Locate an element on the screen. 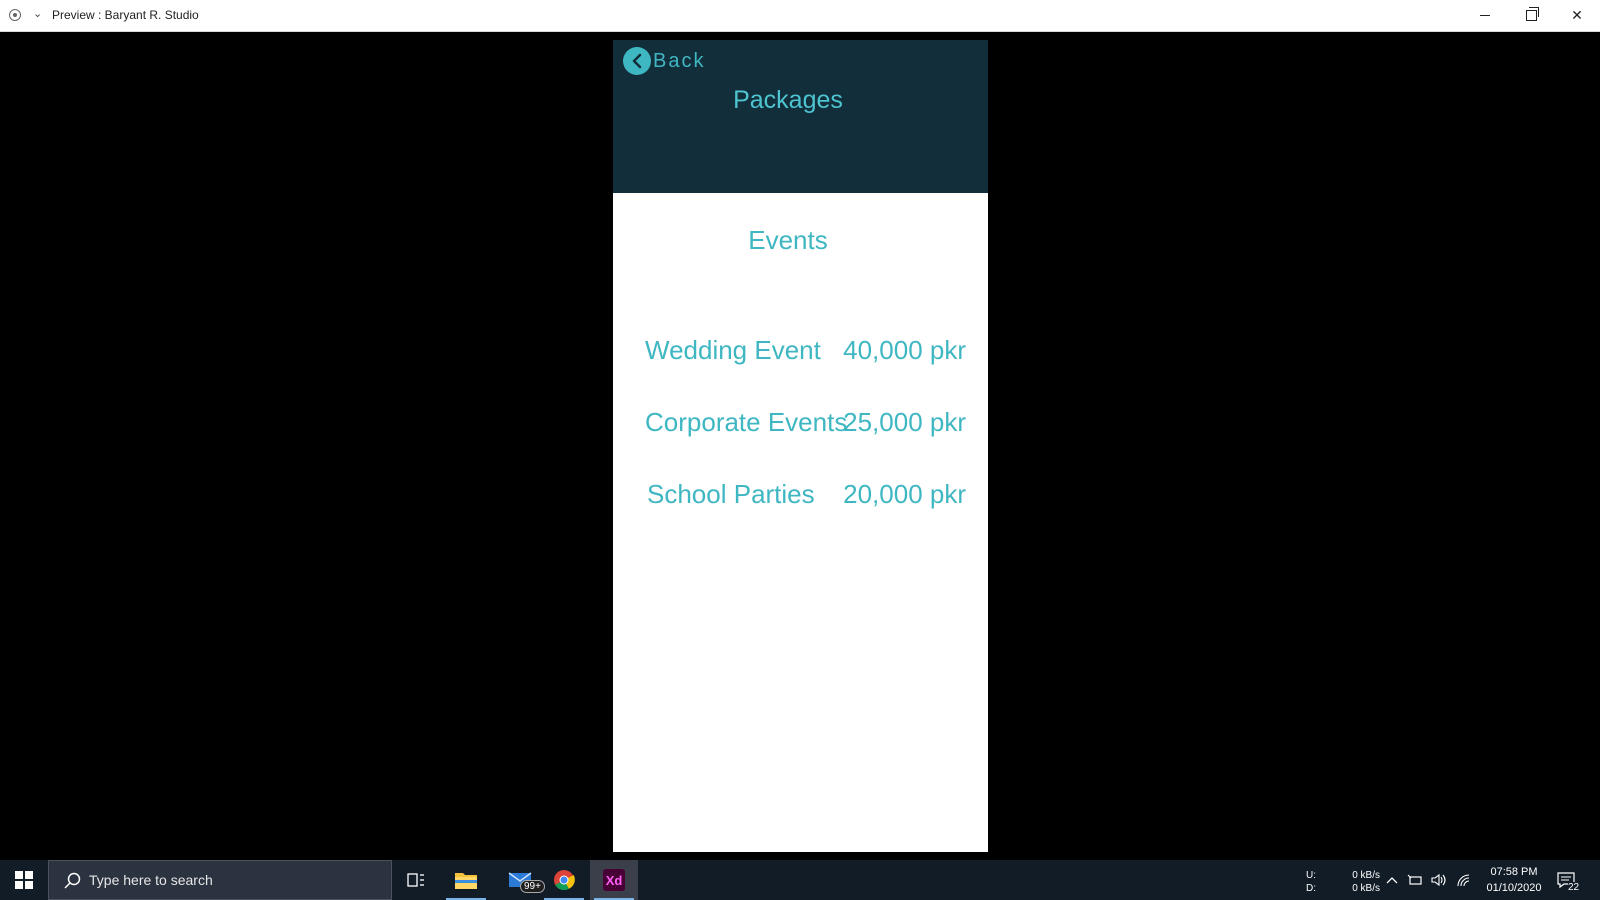 This screenshot has width=1600, height=900. chrome-icon is located at coordinates (564, 880).